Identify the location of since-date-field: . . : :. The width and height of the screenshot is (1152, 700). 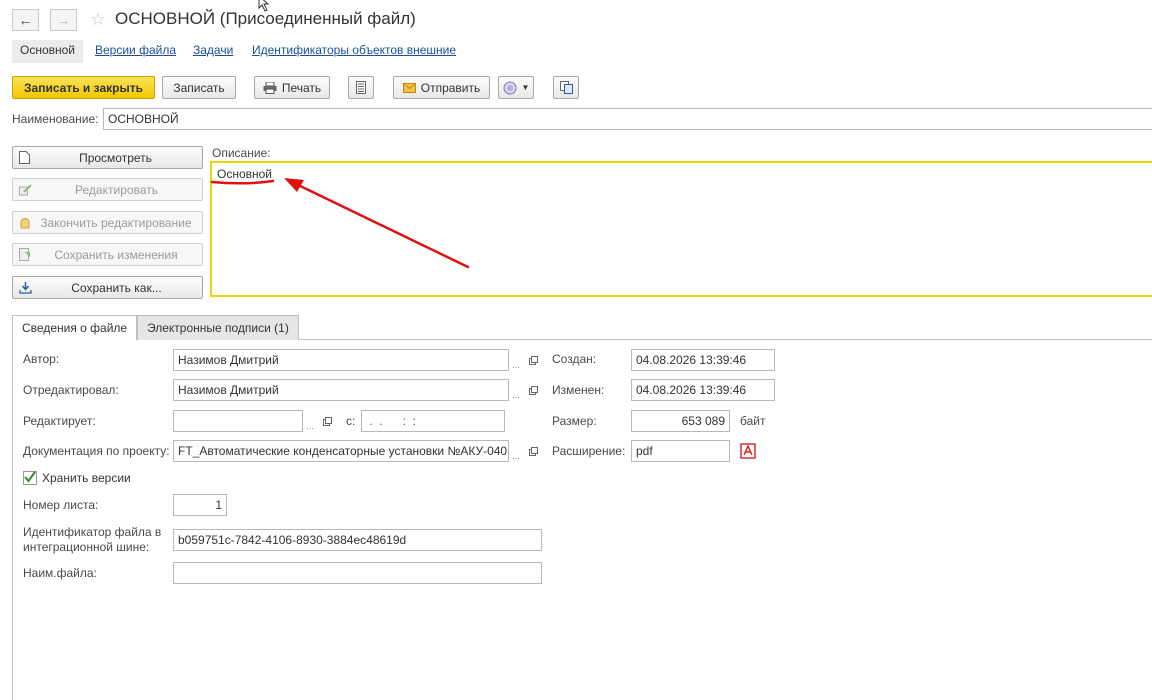
(433, 421).